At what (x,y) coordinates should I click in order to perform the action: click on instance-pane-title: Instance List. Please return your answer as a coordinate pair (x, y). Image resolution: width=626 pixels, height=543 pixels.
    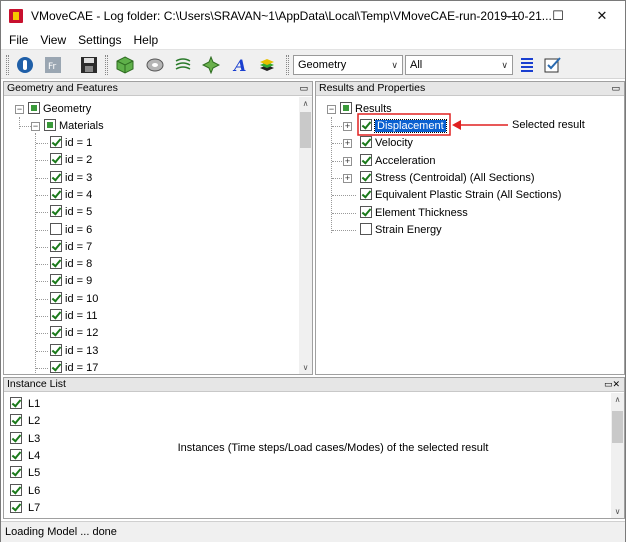
    Looking at the image, I should click on (36, 384).